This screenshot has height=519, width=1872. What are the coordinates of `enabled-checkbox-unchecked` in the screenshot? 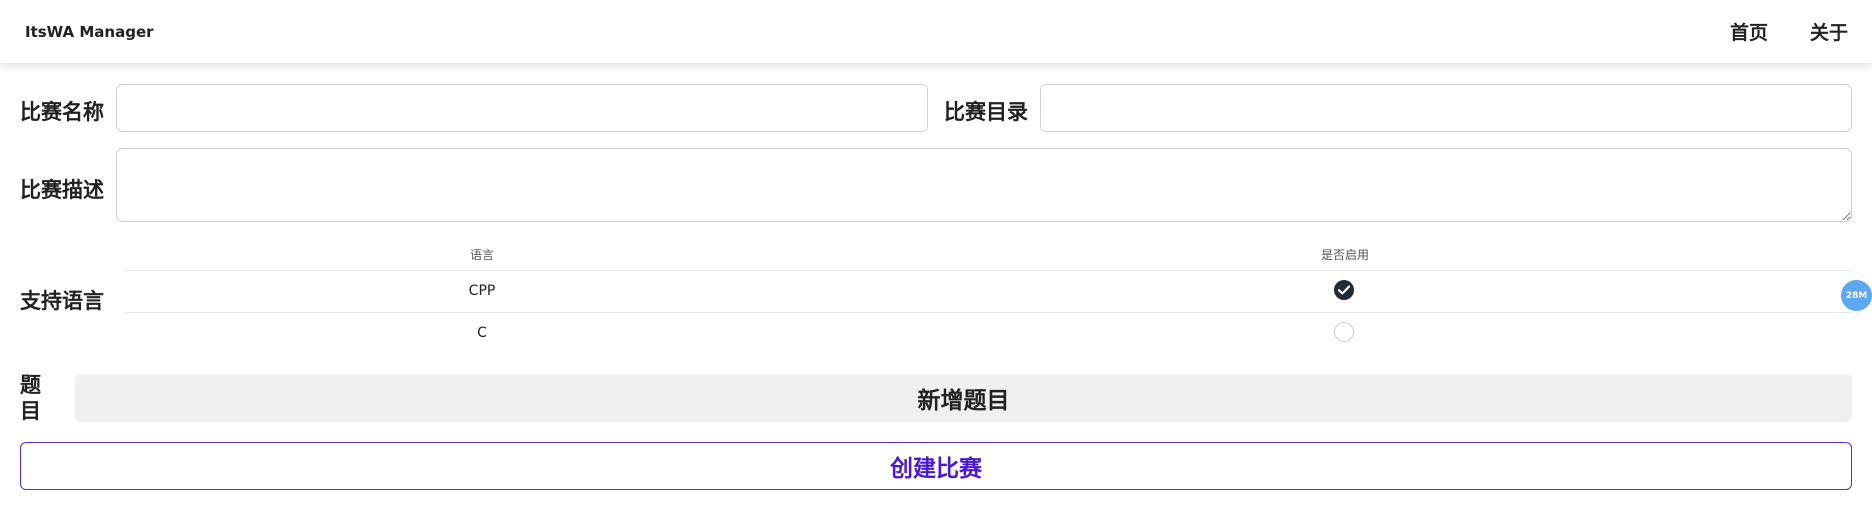 It's located at (1344, 332).